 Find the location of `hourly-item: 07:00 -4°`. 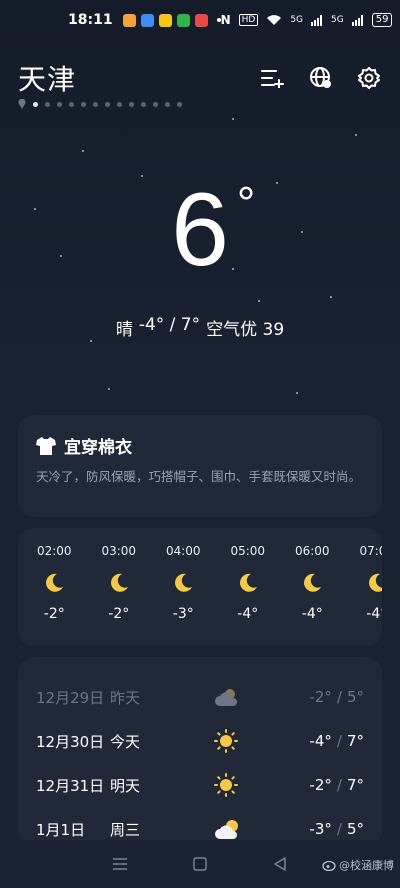

hourly-item: 07:00 -4° is located at coordinates (363, 583).